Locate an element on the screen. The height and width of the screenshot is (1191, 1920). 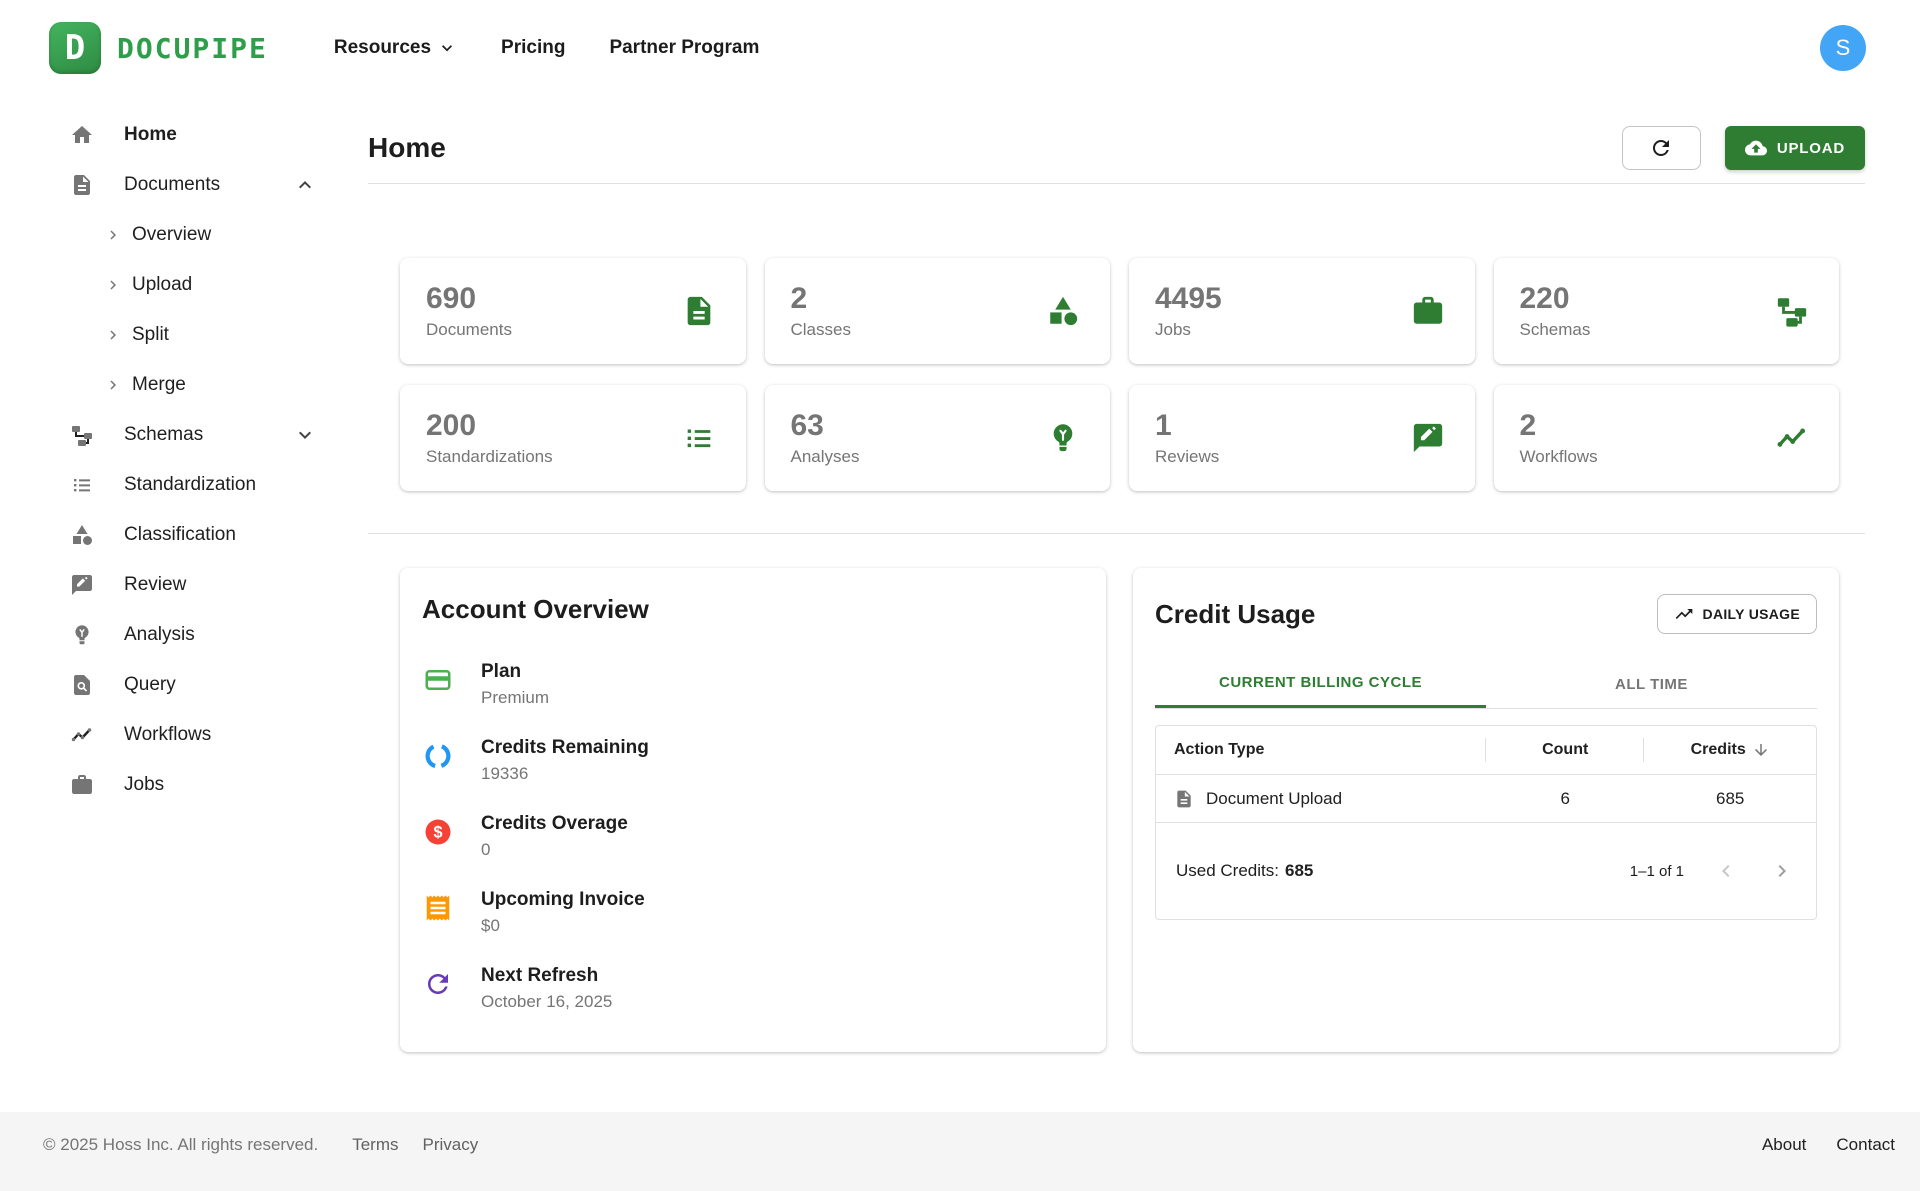
primary-nav: Resources Pricing Partner Program is located at coordinates (547, 48).